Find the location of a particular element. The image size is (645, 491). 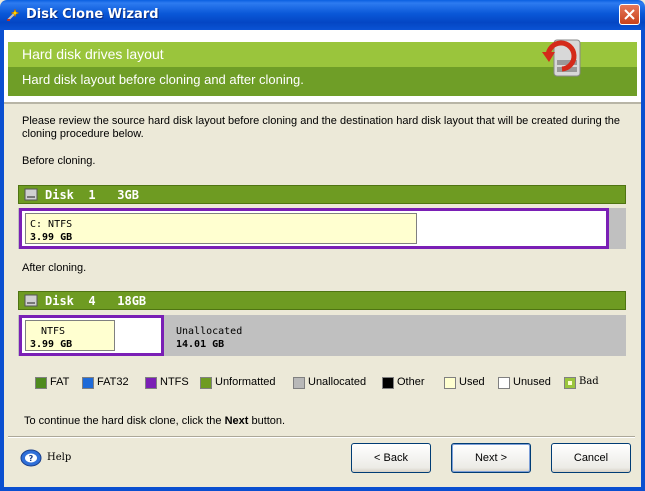

next-button: Next > is located at coordinates (491, 458).